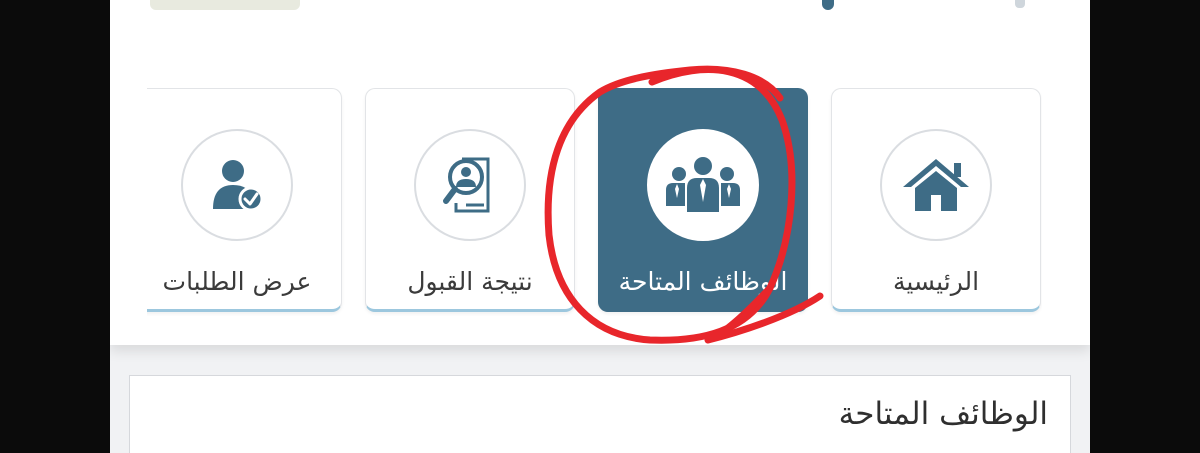 The image size is (1200, 453). Describe the element at coordinates (943, 414) in the screenshot. I see `section-title: الوظائف المتاحة` at that location.